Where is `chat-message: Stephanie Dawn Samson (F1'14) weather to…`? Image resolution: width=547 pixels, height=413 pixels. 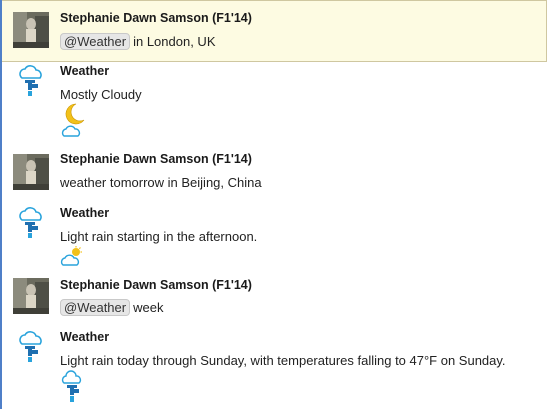 chat-message: Stephanie Dawn Samson (F1'14) weather to… is located at coordinates (274, 171).